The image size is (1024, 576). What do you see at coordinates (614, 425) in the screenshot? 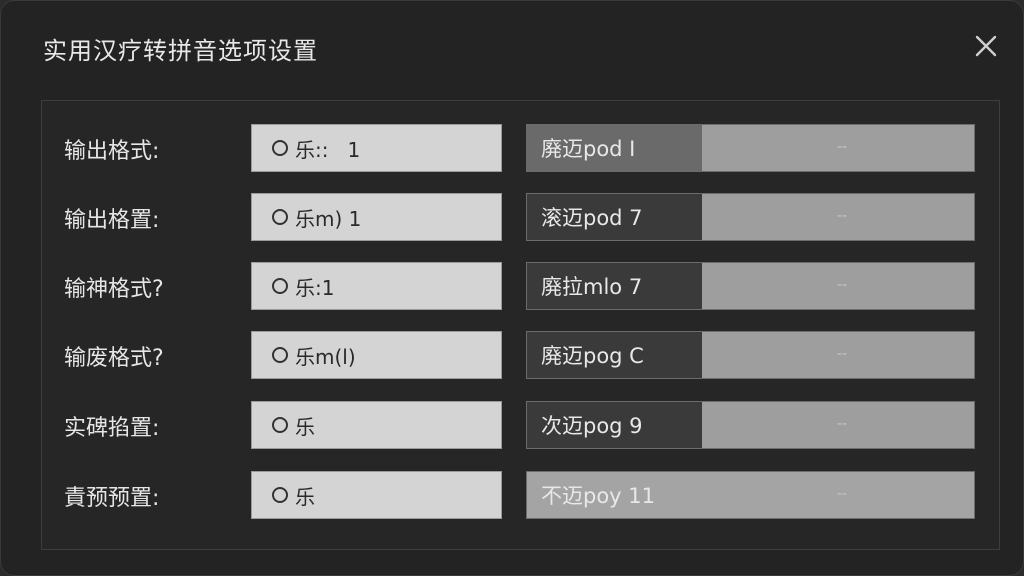
I see `dropdown-value: 次迈pog 9` at bounding box center [614, 425].